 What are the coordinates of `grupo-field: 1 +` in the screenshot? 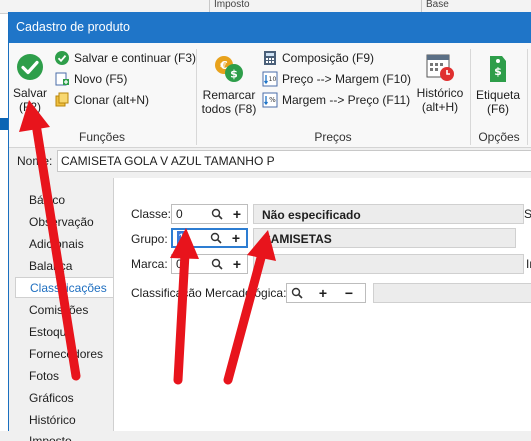 It's located at (209, 238).